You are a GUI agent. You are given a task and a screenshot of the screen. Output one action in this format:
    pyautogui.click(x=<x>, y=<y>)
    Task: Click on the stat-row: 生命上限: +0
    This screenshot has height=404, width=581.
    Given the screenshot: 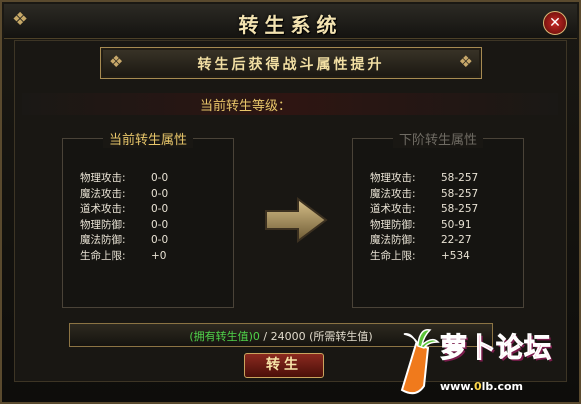 What is the action you would take?
    pyautogui.click(x=124, y=257)
    